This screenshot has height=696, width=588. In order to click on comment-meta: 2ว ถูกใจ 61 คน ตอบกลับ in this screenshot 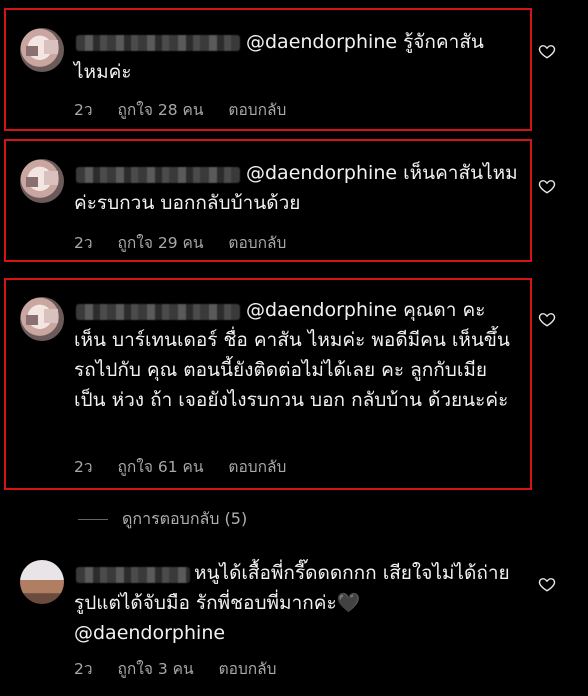, I will do `click(190, 466)`.